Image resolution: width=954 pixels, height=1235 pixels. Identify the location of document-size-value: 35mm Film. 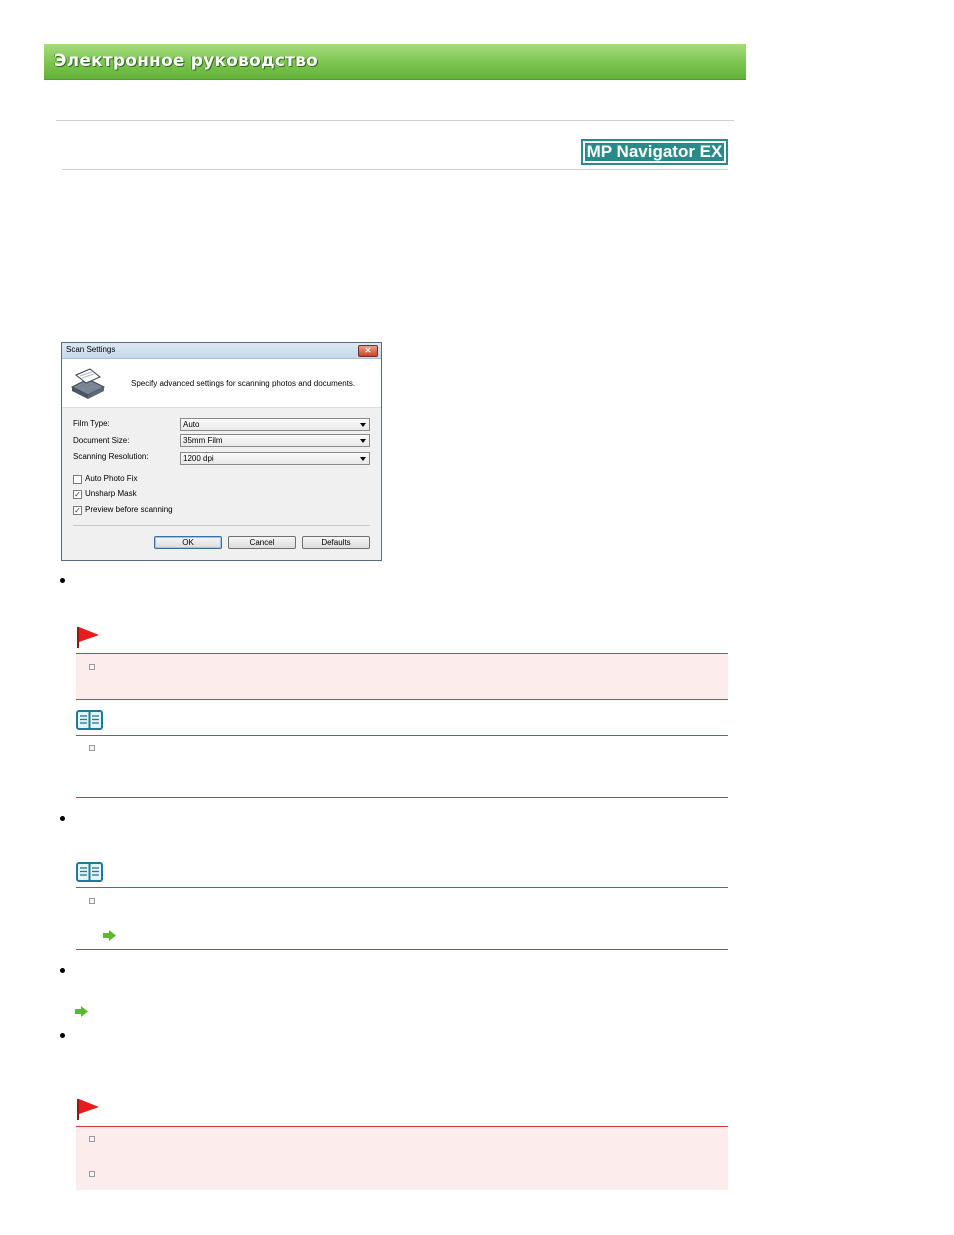
(203, 440).